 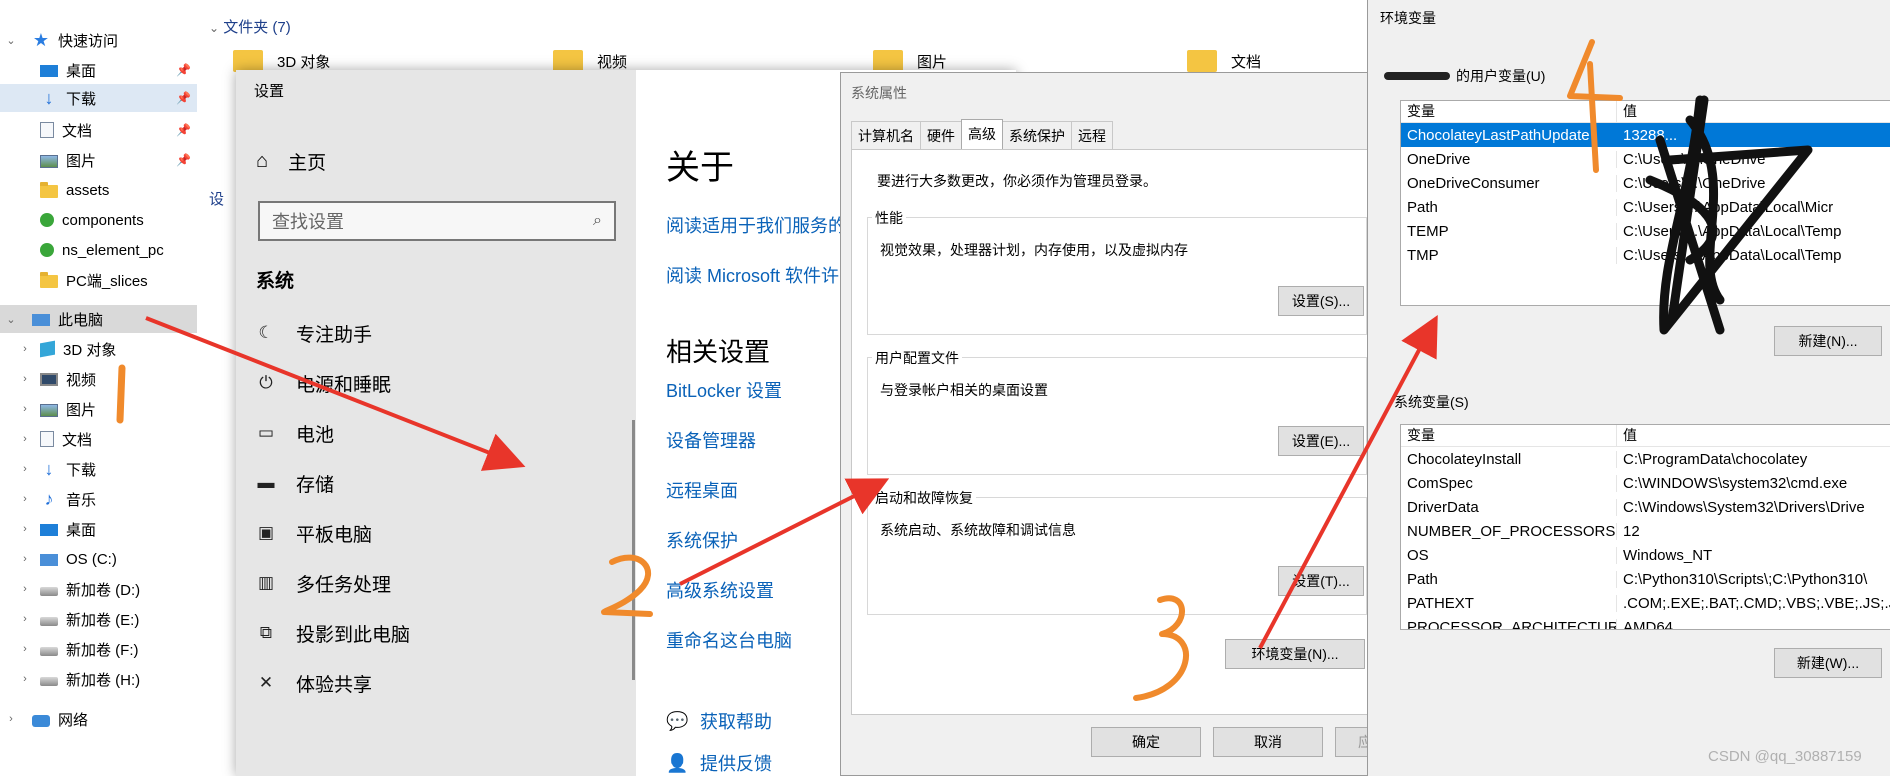 What do you see at coordinates (48, 529) in the screenshot?
I see `nav-item-desktop-pc: › 桌面` at bounding box center [48, 529].